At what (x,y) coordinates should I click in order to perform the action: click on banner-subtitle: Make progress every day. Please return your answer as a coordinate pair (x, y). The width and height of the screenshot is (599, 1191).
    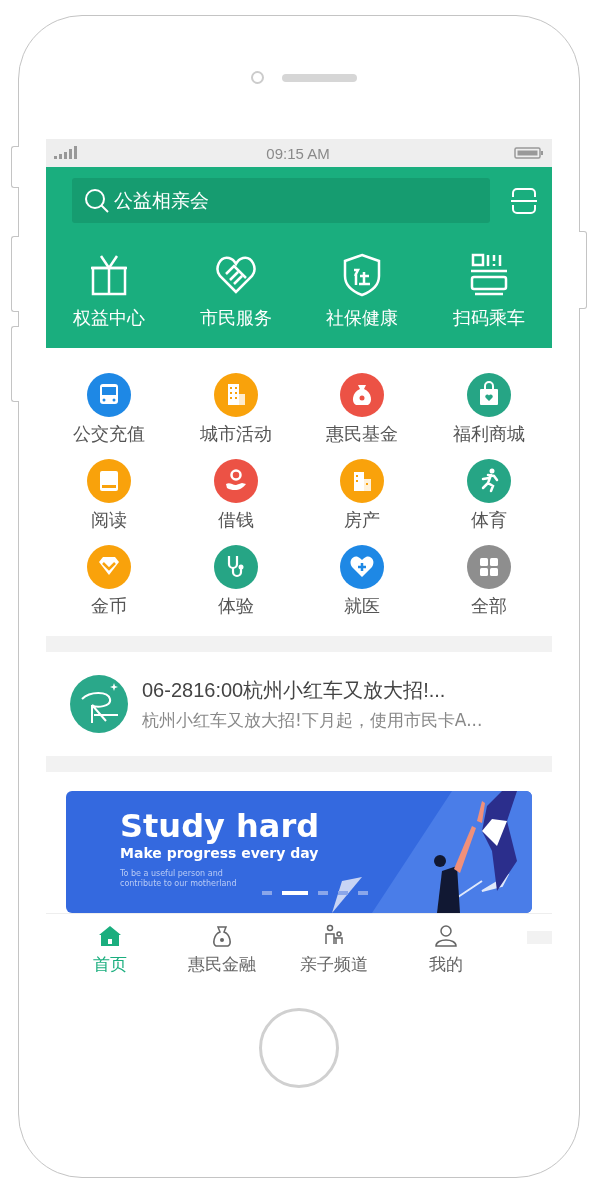
    Looking at the image, I should click on (220, 853).